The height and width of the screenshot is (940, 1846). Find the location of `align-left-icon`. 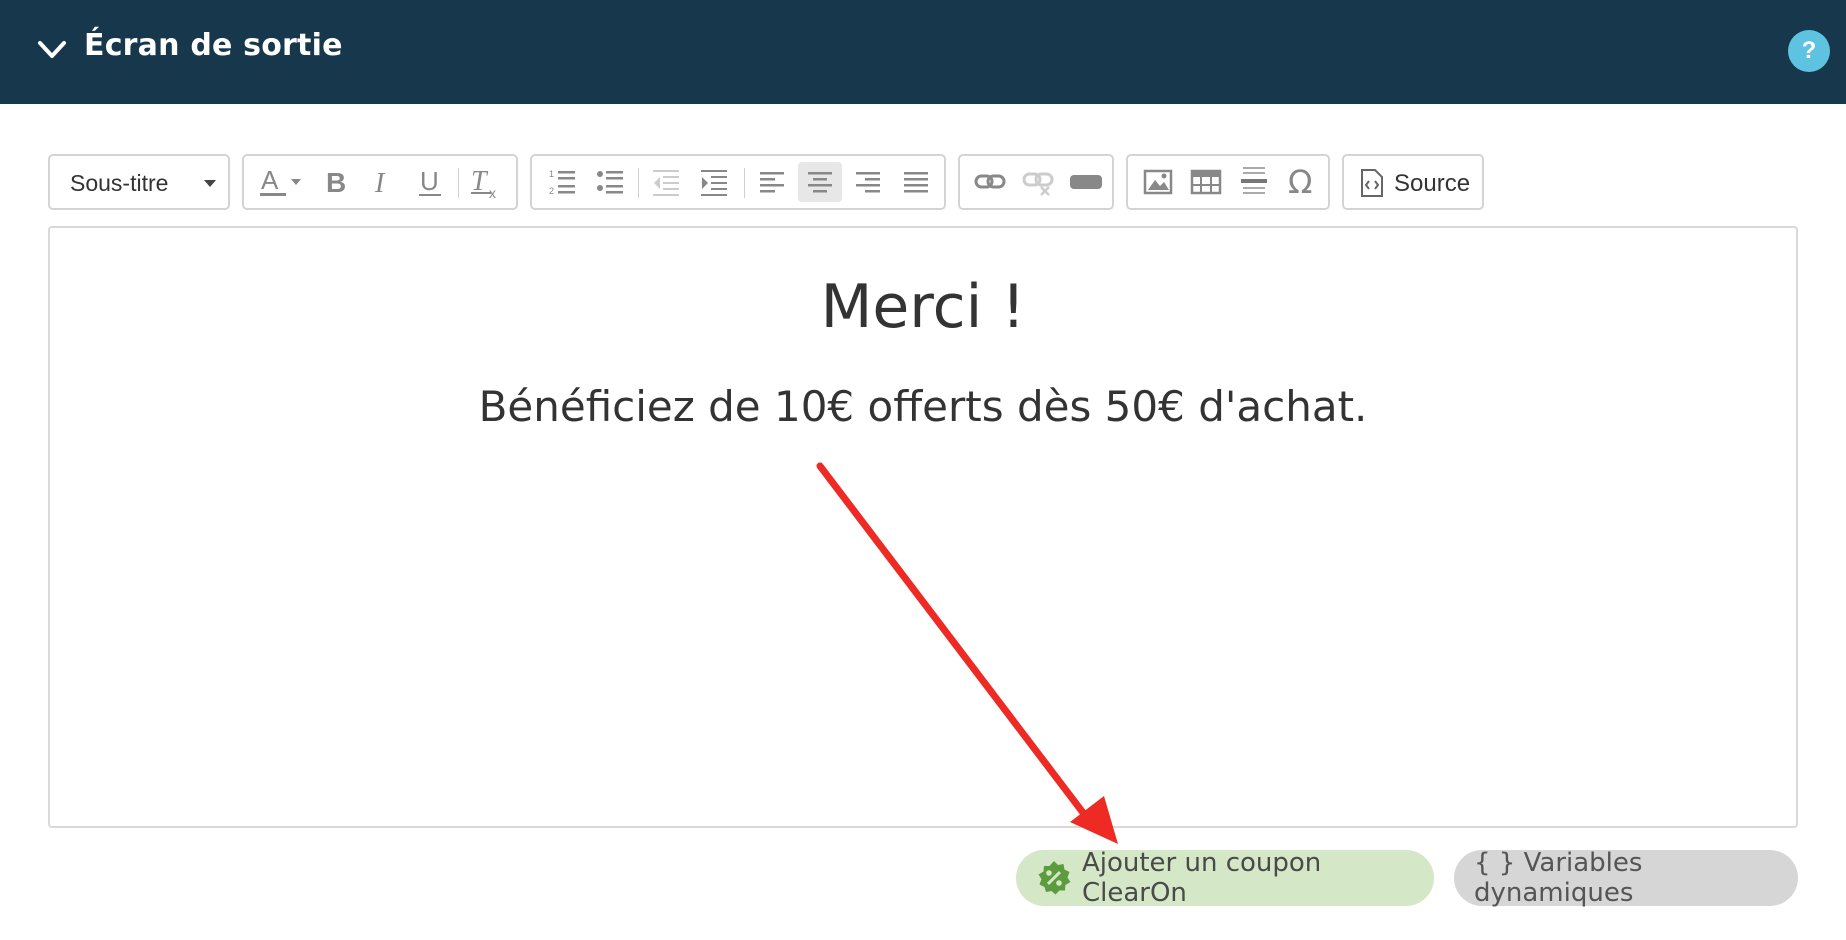

align-left-icon is located at coordinates (772, 182).